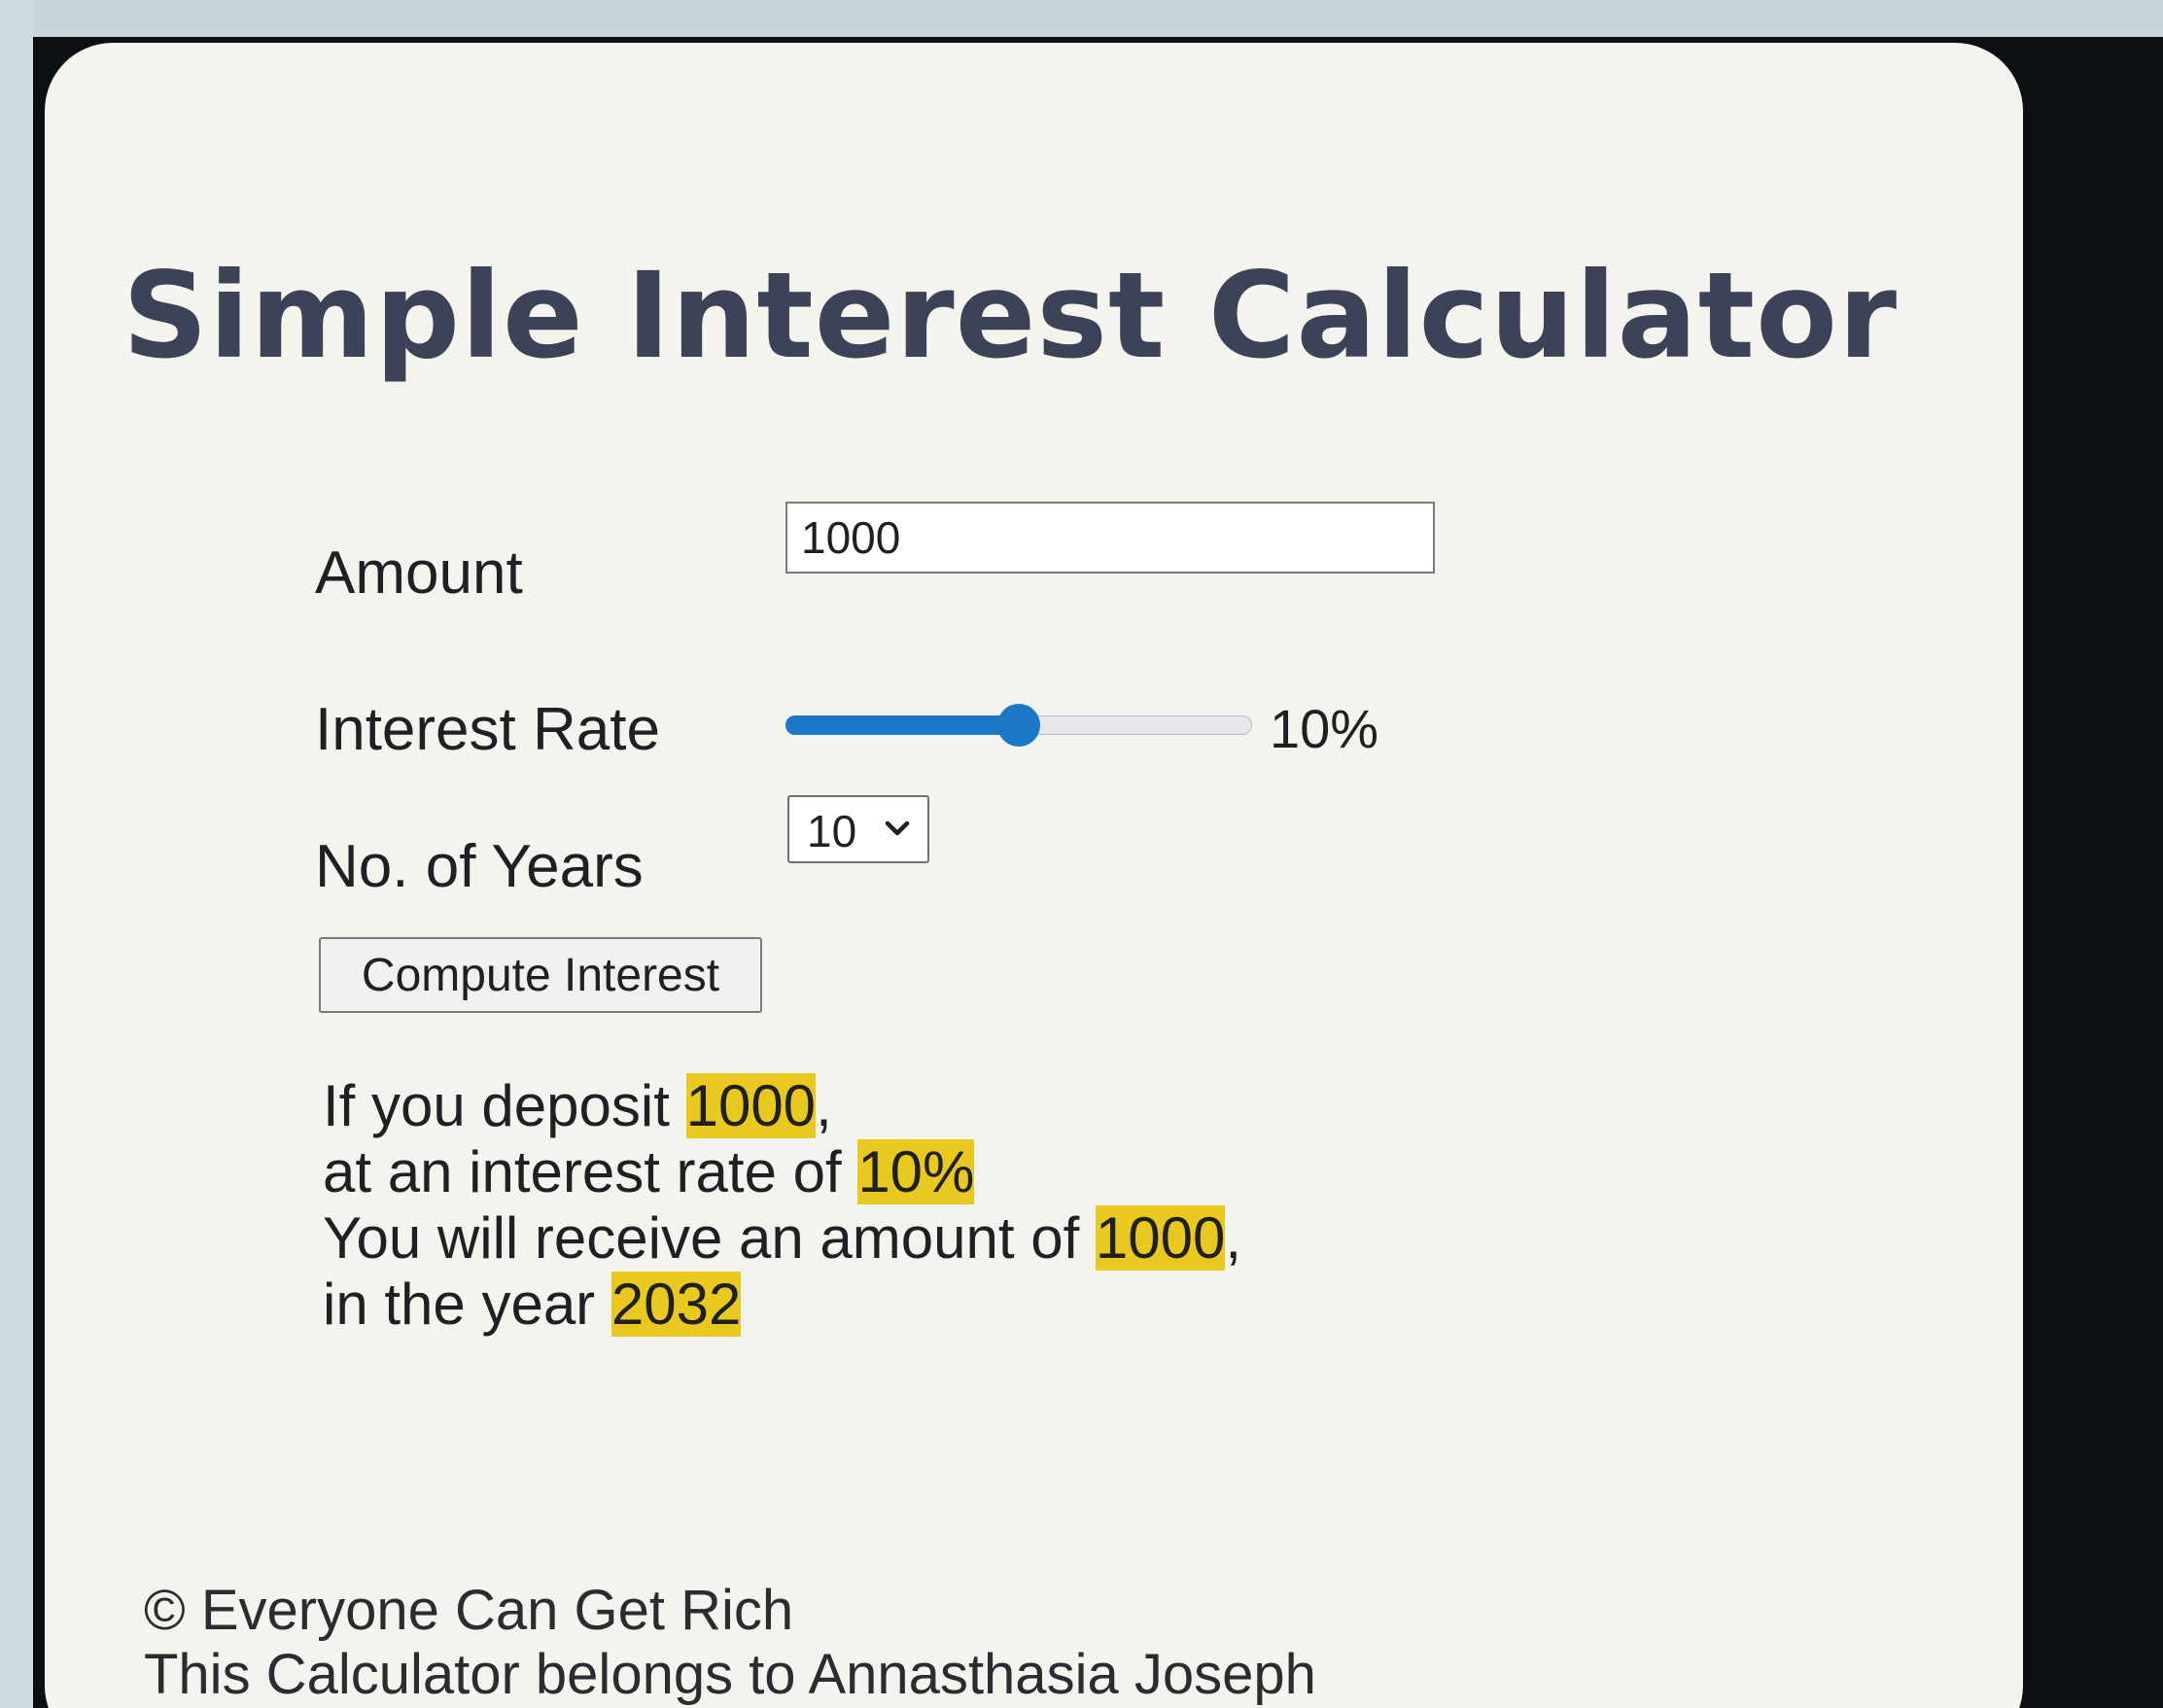 Image resolution: width=2163 pixels, height=1708 pixels. I want to click on result-year-value: 2032, so click(676, 1305).